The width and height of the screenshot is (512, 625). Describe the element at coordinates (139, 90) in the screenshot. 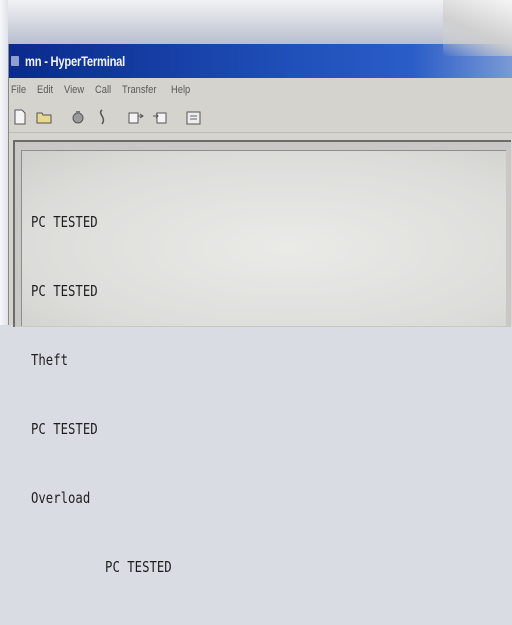

I see `menu-transfer: Transfer` at that location.